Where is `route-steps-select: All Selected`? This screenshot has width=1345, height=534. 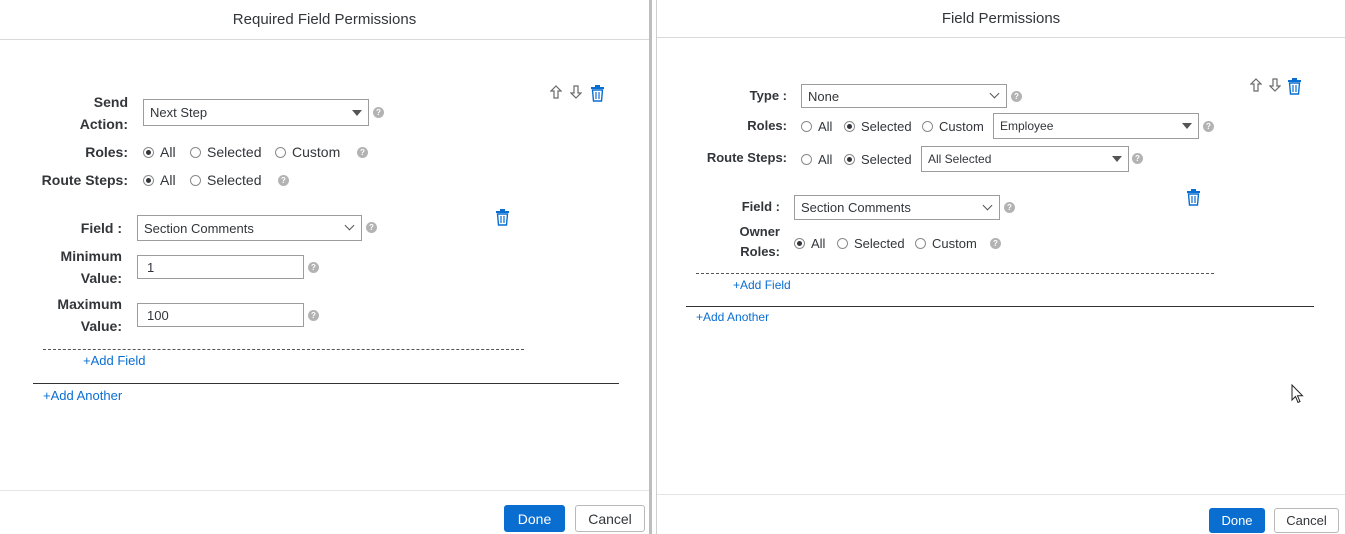 route-steps-select: All Selected is located at coordinates (1025, 159).